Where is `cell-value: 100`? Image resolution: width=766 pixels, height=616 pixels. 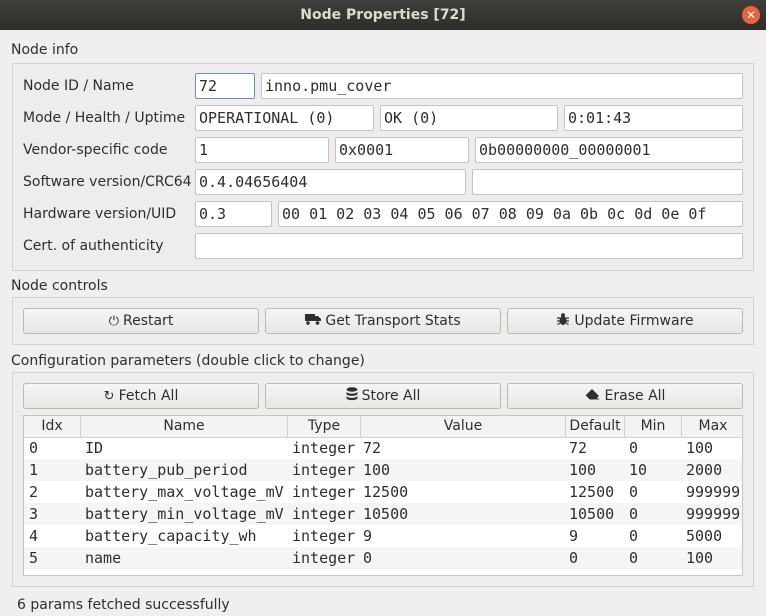
cell-value: 100 is located at coordinates (377, 470).